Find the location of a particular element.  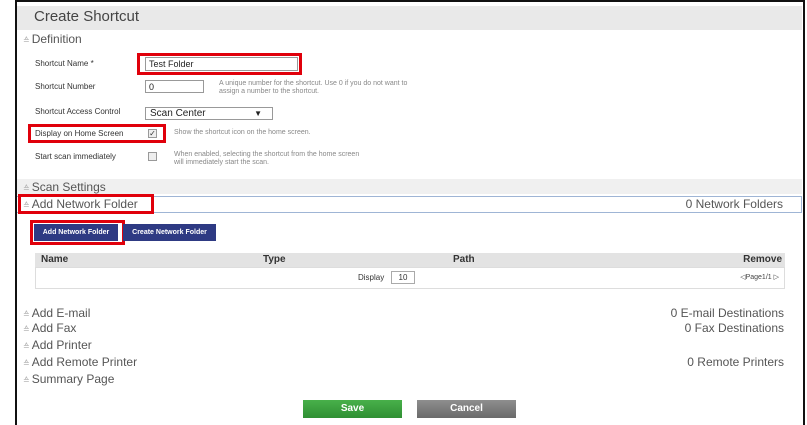

highlight-add-network-folder-button is located at coordinates (77, 232).